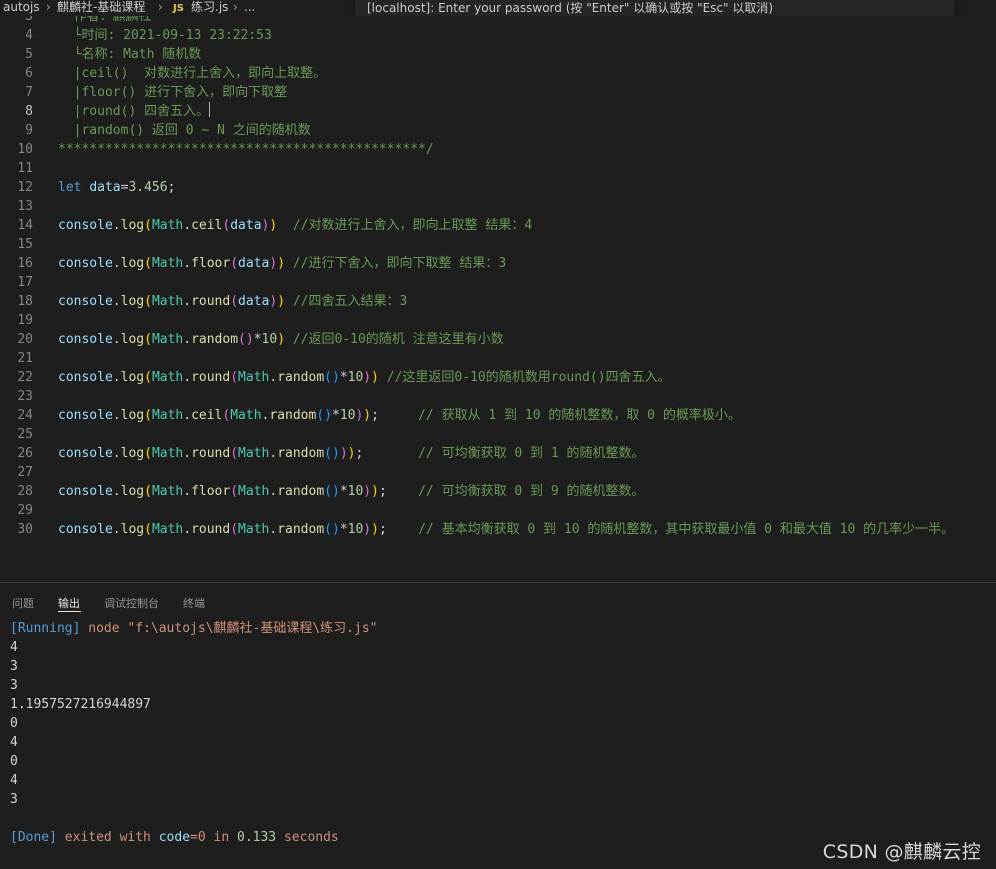  I want to click on line-number: 24, so click(25, 415).